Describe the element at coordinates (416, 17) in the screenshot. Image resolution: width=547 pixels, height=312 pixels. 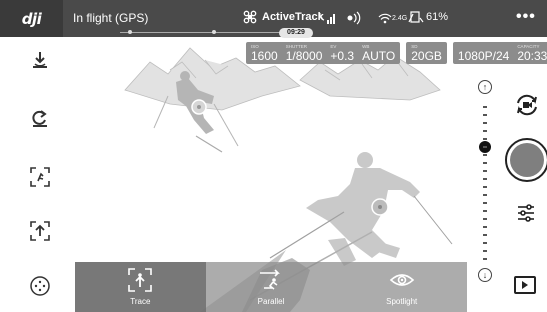
I see `battery-icon` at that location.